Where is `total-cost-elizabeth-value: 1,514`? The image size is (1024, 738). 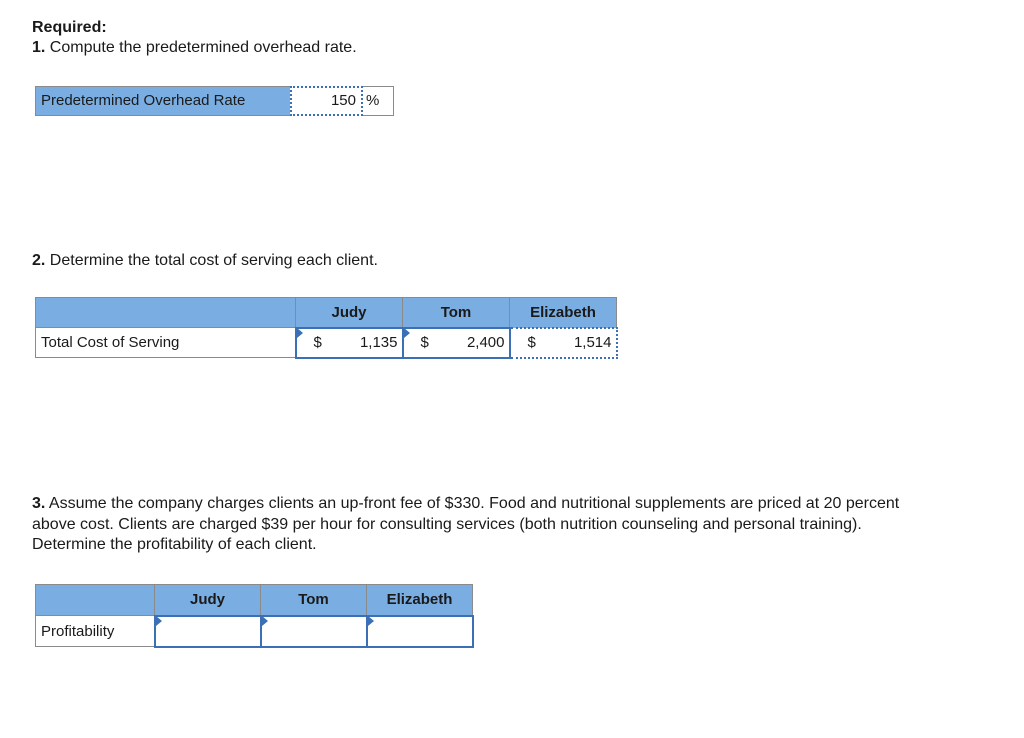 total-cost-elizabeth-value: 1,514 is located at coordinates (592, 342).